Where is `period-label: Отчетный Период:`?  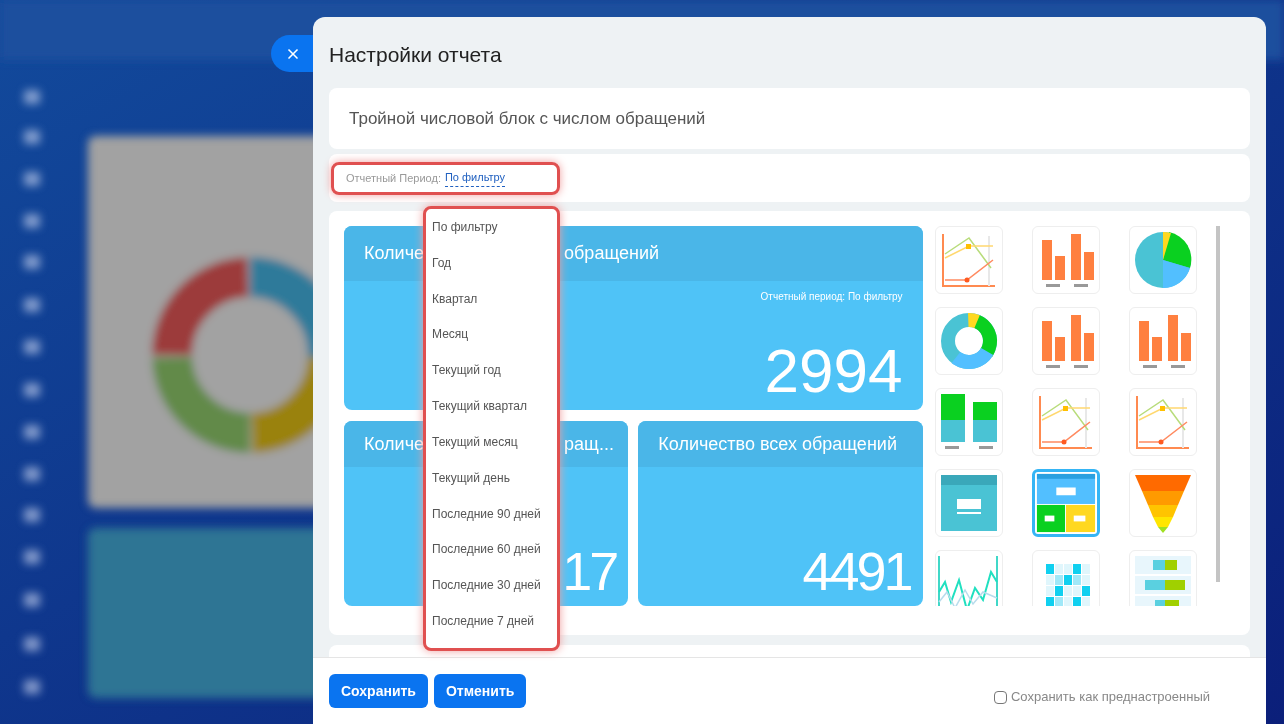 period-label: Отчетный Период: is located at coordinates (393, 178).